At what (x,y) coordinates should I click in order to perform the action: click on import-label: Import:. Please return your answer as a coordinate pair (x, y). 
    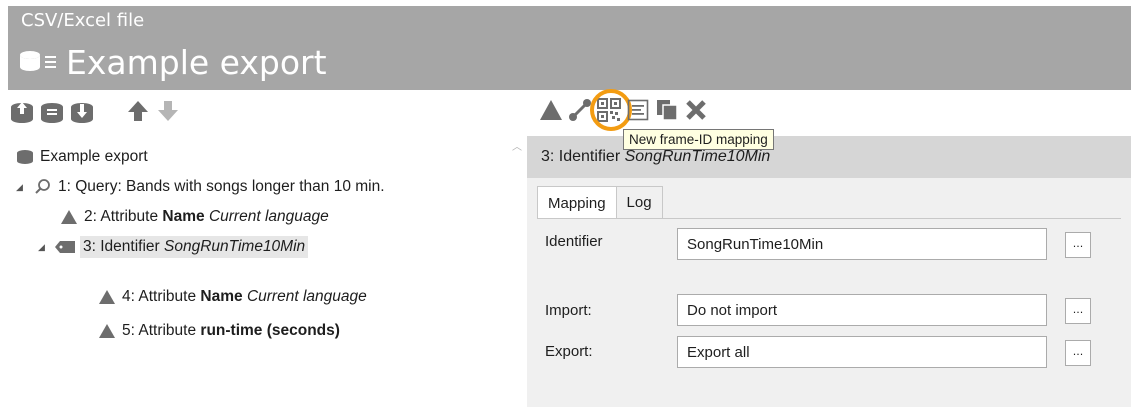
    Looking at the image, I should click on (568, 310).